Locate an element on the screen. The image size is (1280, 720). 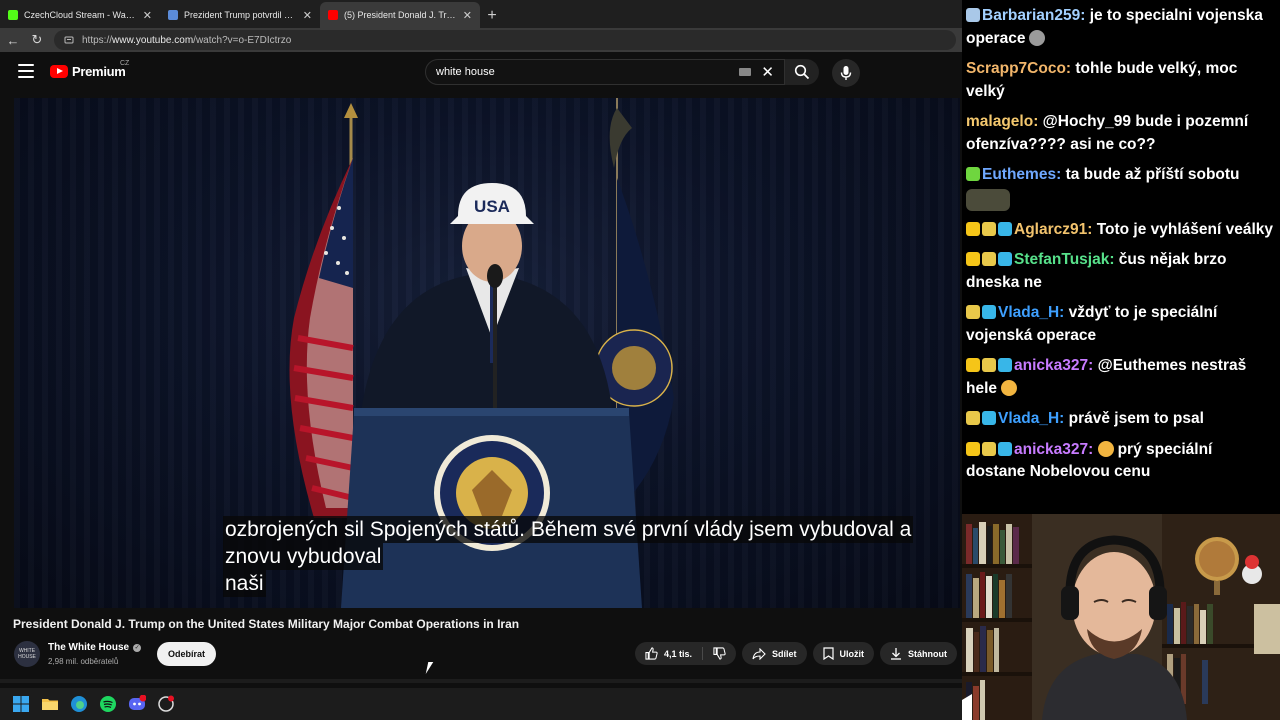
search-input: white house ✕ is located at coordinates (605, 72).